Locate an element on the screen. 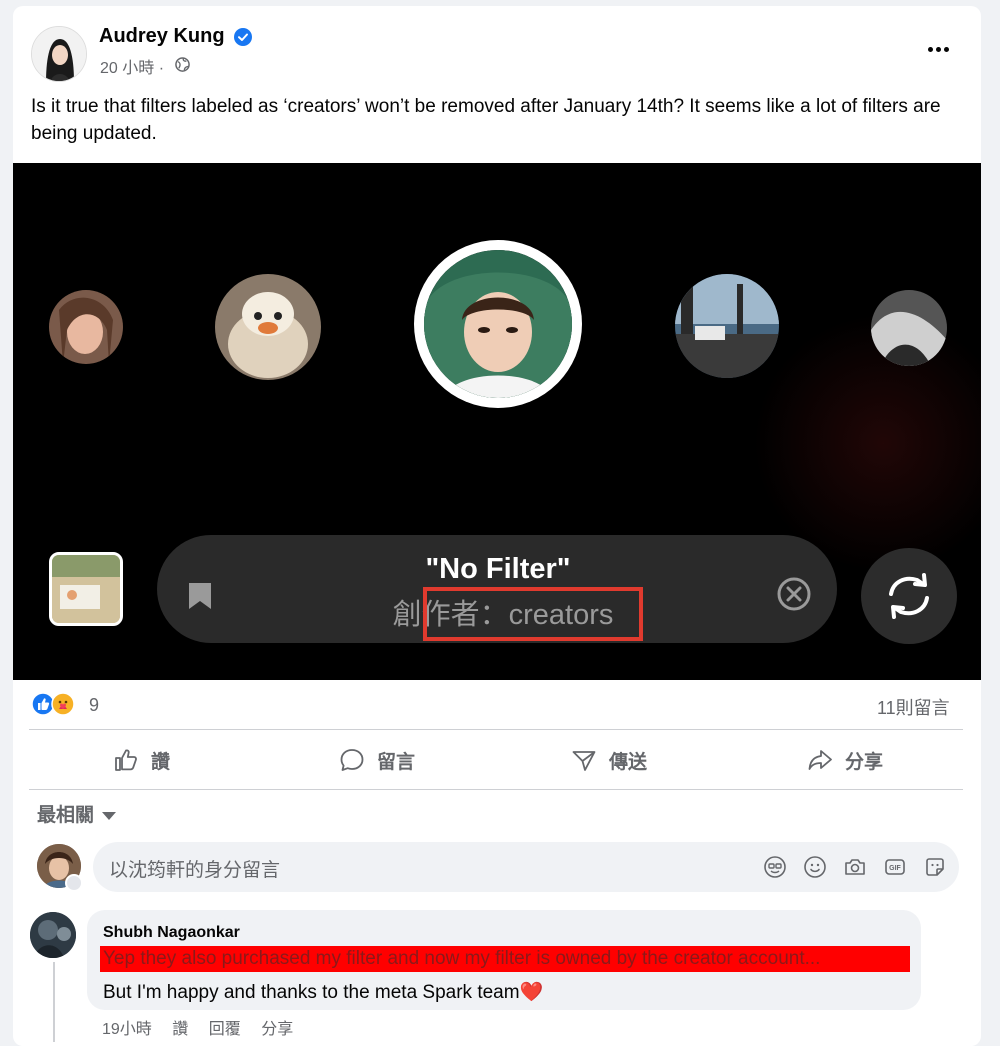 This screenshot has width=1000, height=1046. comment-button-label: 留言 is located at coordinates (396, 762).